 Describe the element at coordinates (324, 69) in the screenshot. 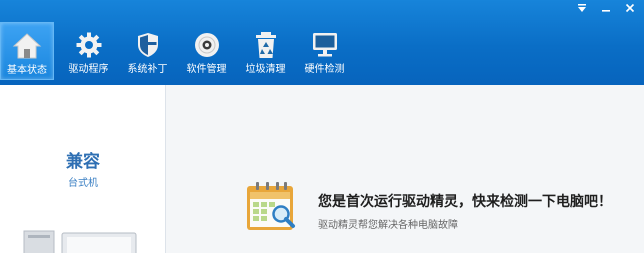

I see `nav-tab-label: 硬件检测` at that location.